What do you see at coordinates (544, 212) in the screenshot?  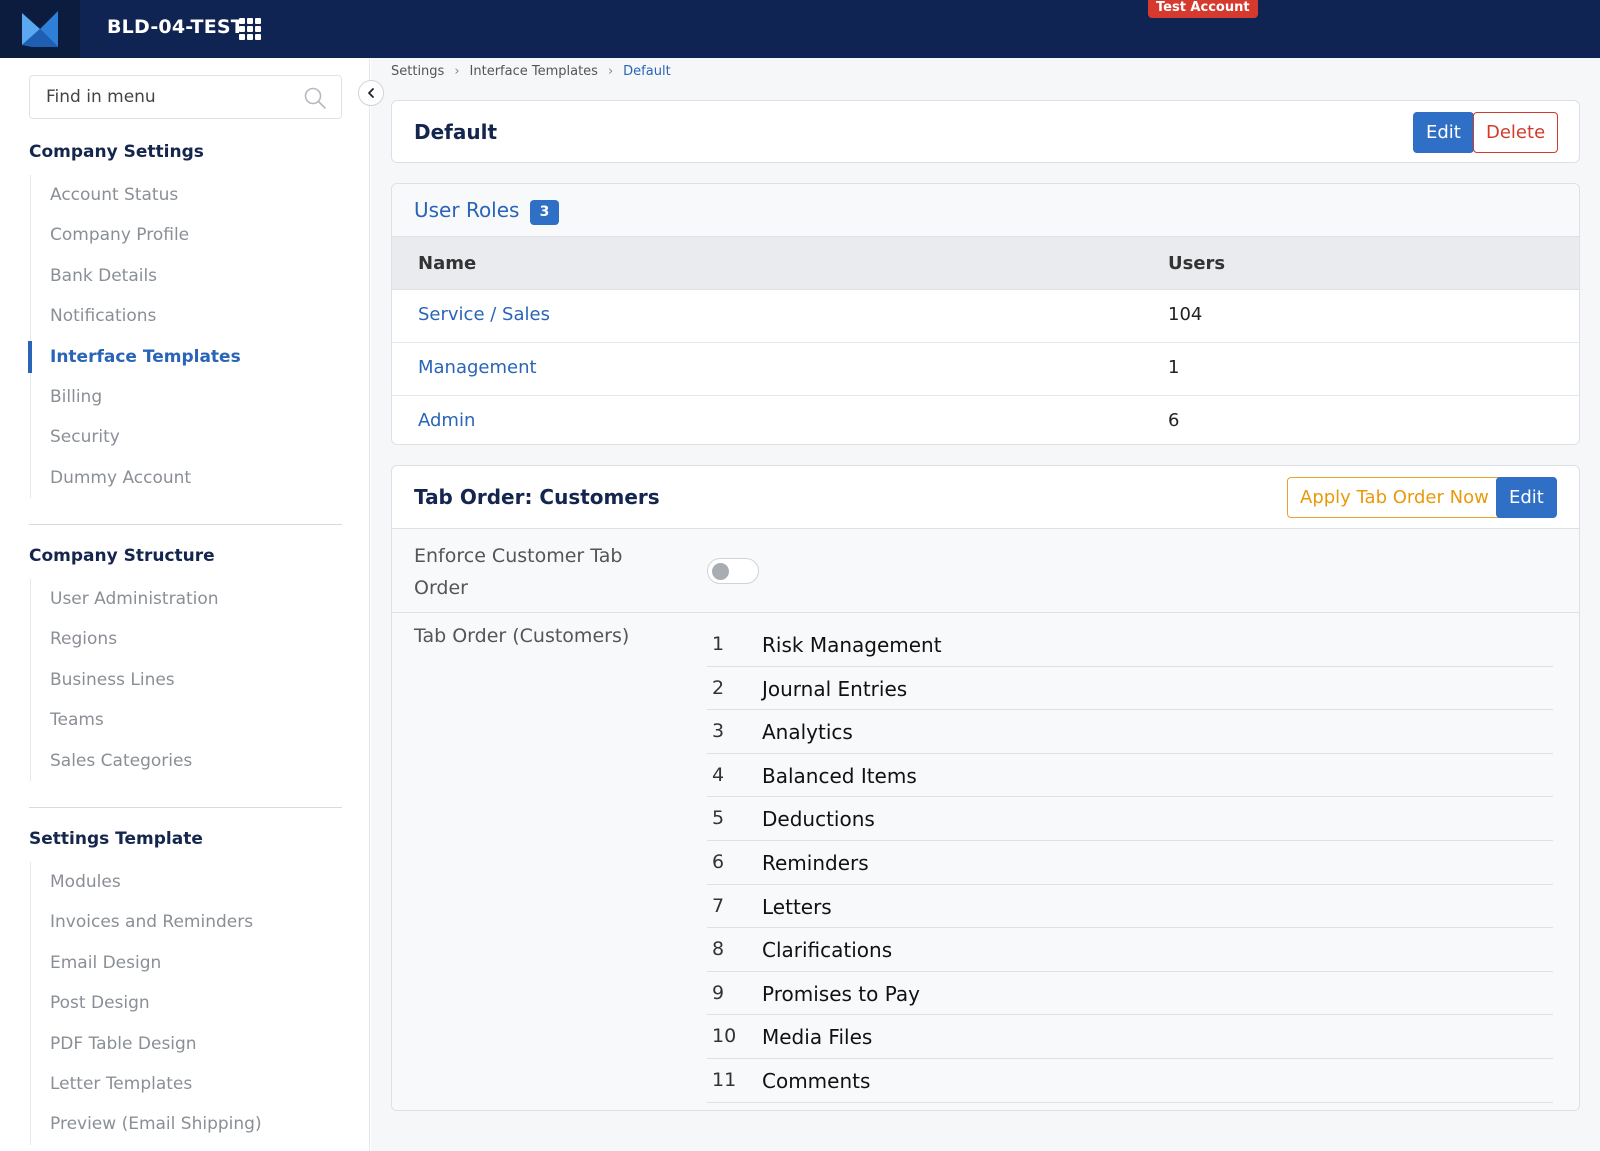 I see `user-roles-count-badge: 3` at bounding box center [544, 212].